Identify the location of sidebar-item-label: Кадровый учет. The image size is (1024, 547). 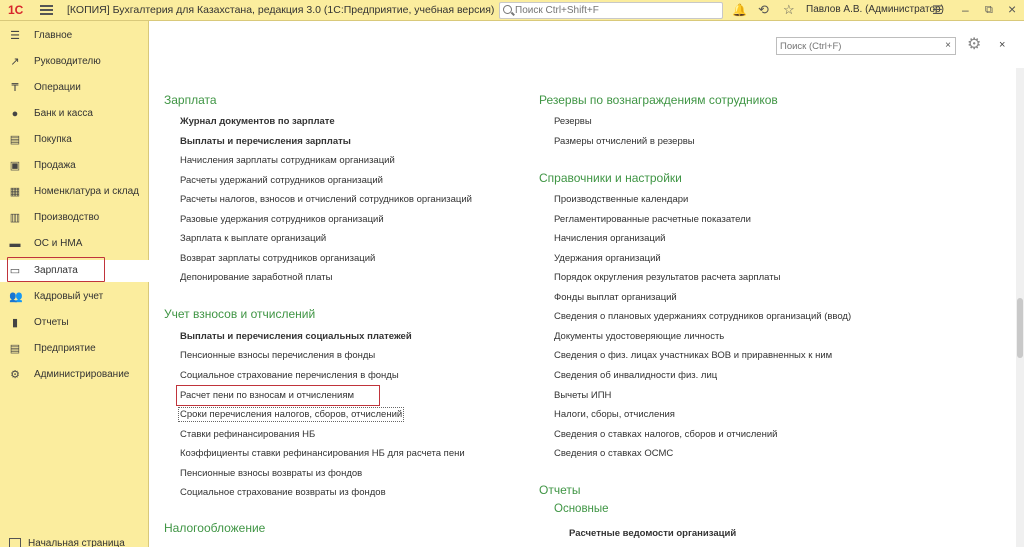
(69, 296).